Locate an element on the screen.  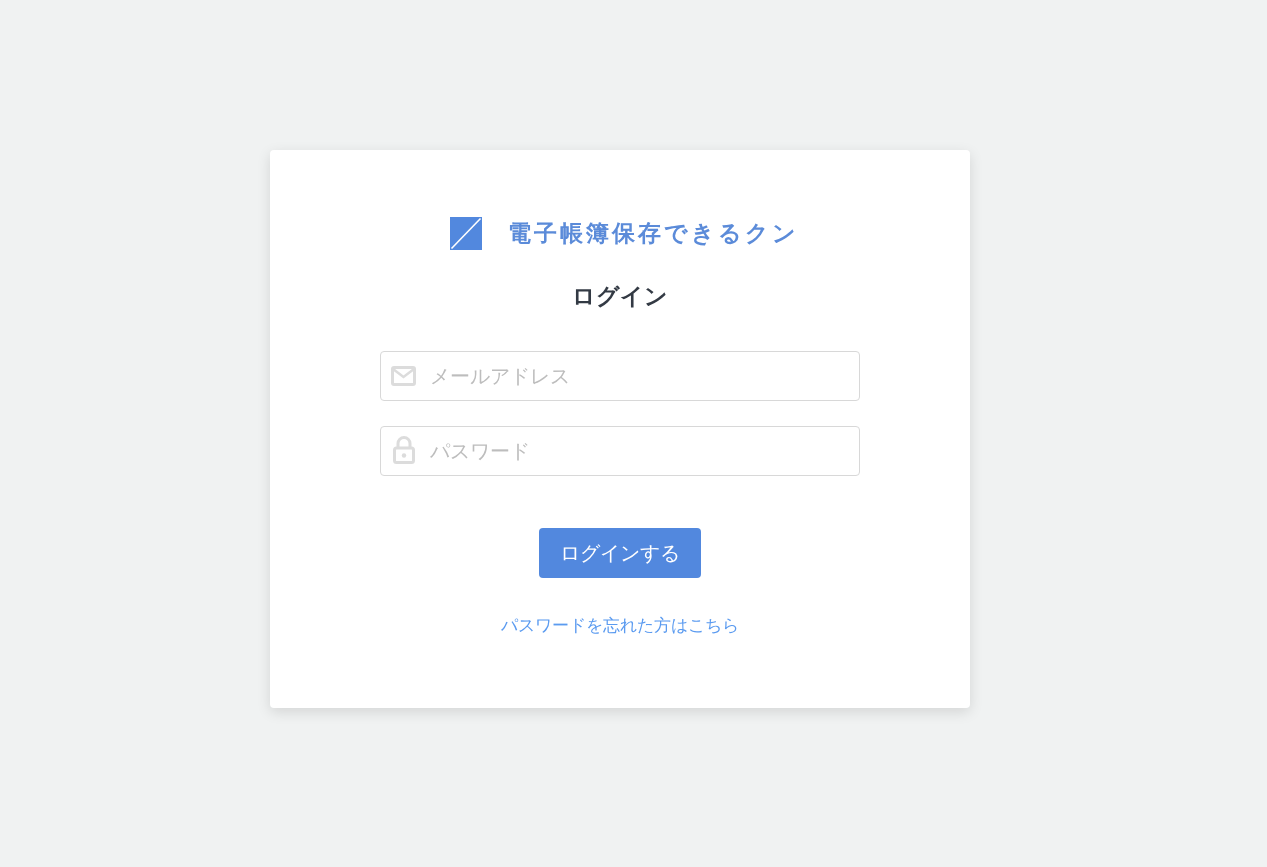
email-field: メールアドレス is located at coordinates (620, 376).